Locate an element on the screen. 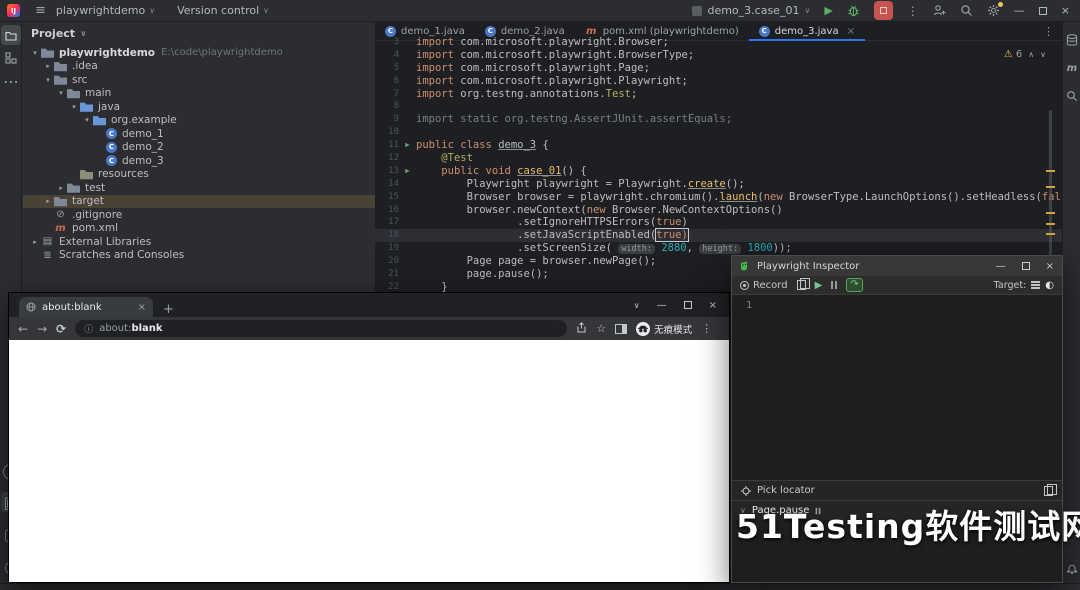 The image size is (1080, 590). tab-search-icon: ∨ is located at coordinates (637, 305).